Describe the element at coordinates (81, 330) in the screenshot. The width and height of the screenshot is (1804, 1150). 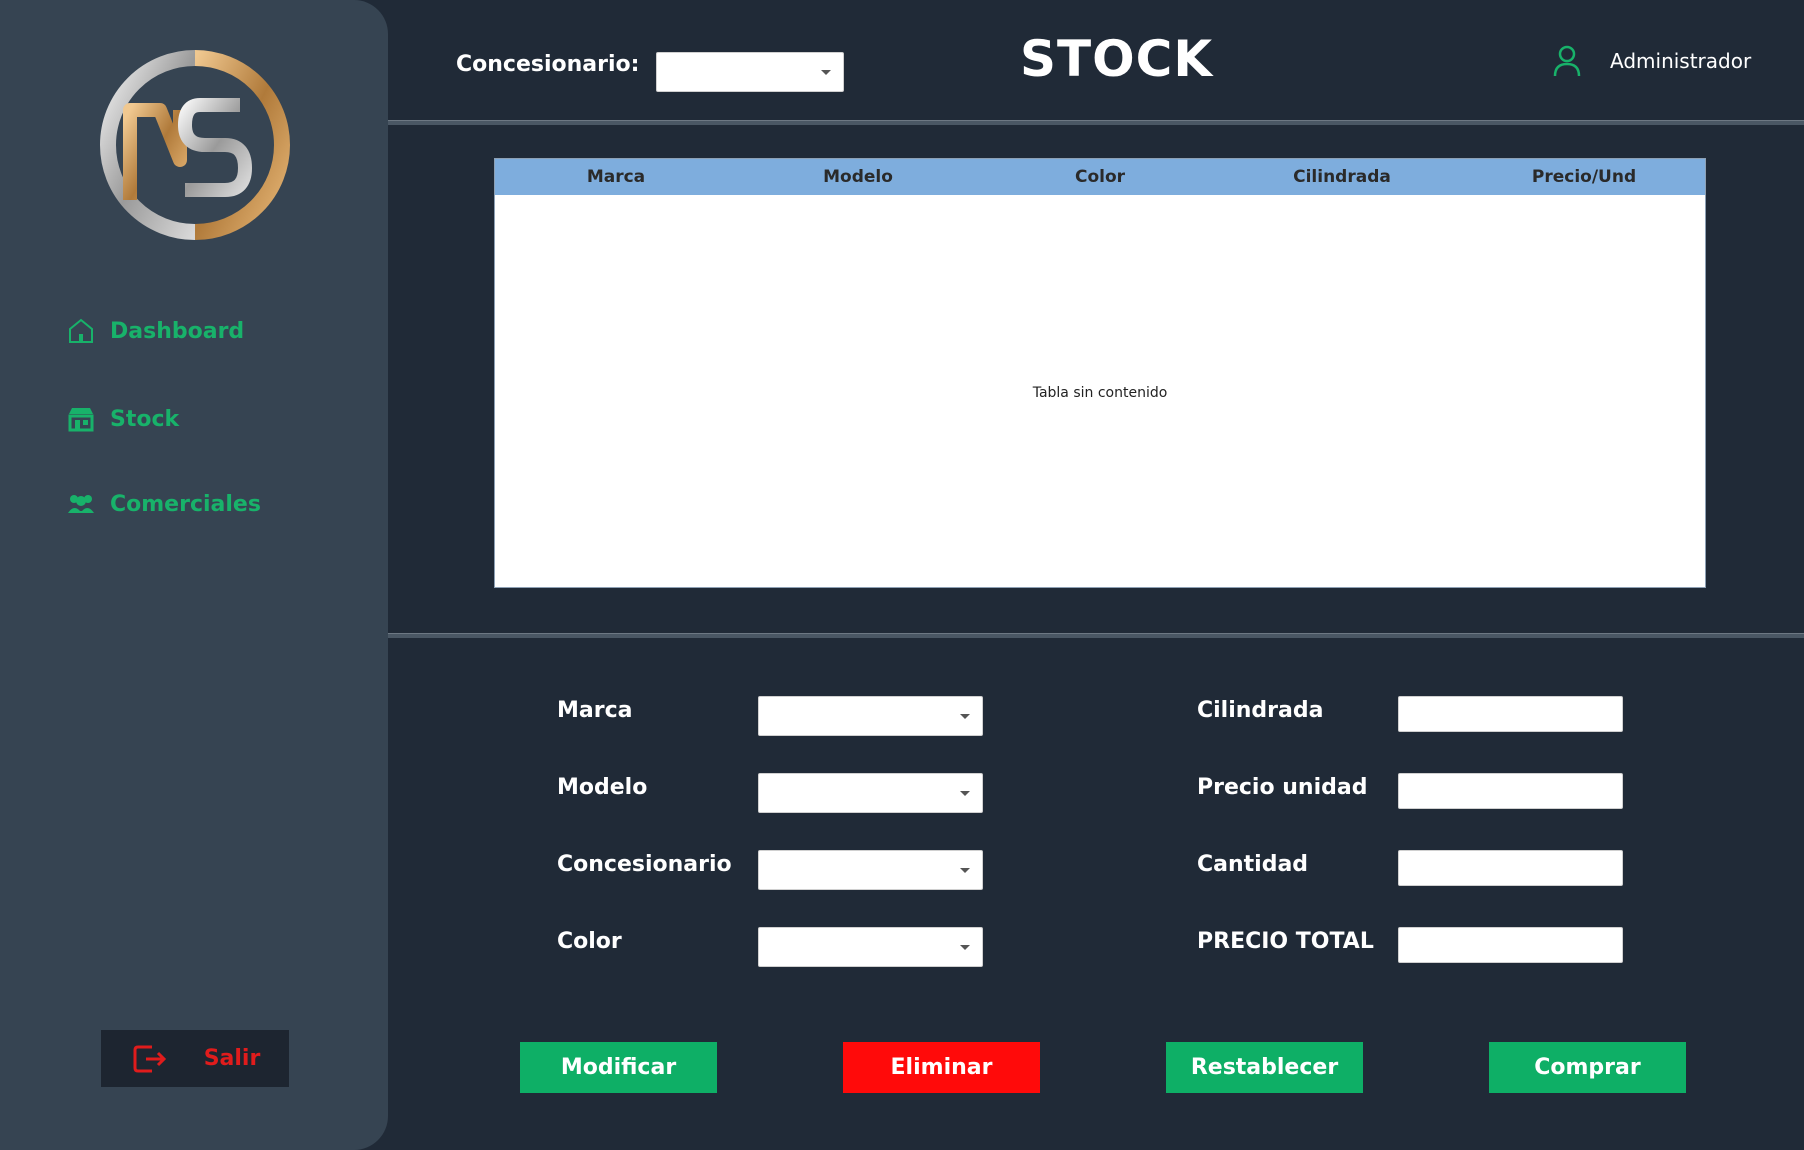
I see `home-icon` at that location.